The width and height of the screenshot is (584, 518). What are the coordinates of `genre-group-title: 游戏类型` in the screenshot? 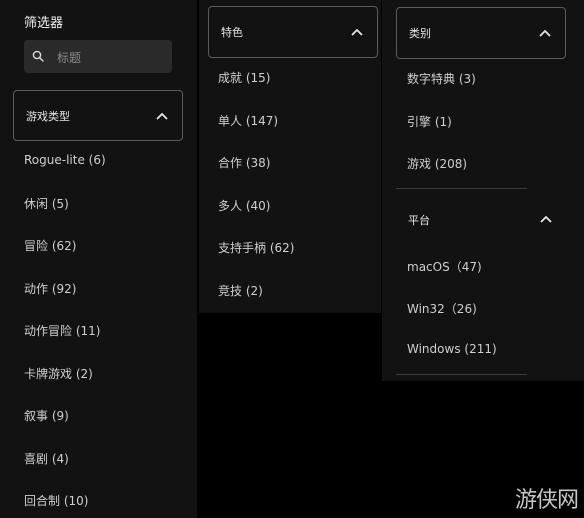 It's located at (48, 116).